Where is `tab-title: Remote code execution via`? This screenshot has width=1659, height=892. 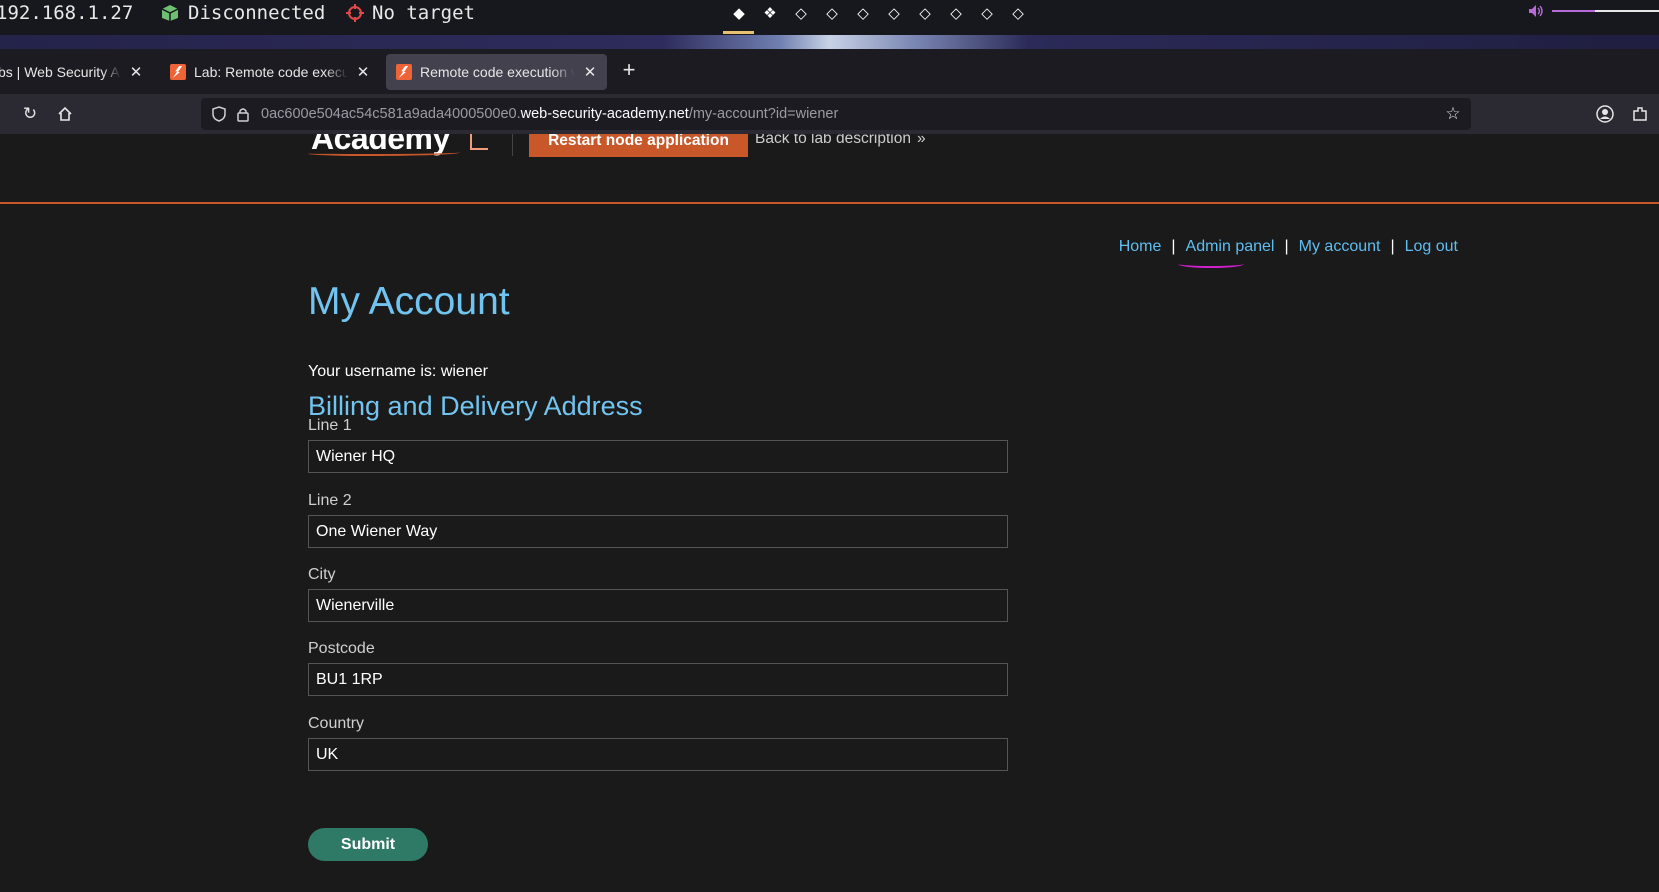
tab-title: Remote code execution via is located at coordinates (497, 72).